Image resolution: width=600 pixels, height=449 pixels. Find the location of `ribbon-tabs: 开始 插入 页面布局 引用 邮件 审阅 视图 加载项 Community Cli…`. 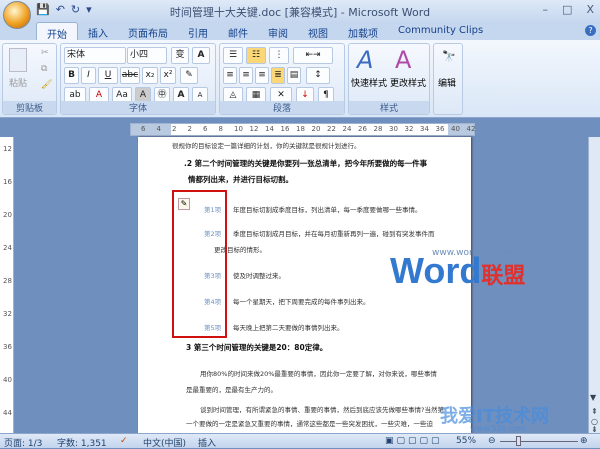

ribbon-tabs: 开始 插入 页面布局 引用 邮件 审阅 视图 加载项 Community Cli… is located at coordinates (300, 31).